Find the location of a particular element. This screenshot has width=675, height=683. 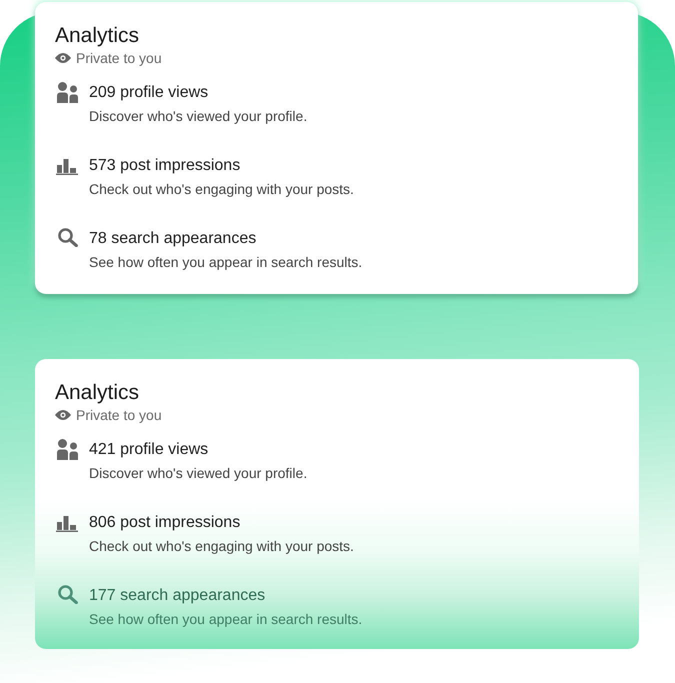

stat-title: 177 search appearances is located at coordinates (177, 596).